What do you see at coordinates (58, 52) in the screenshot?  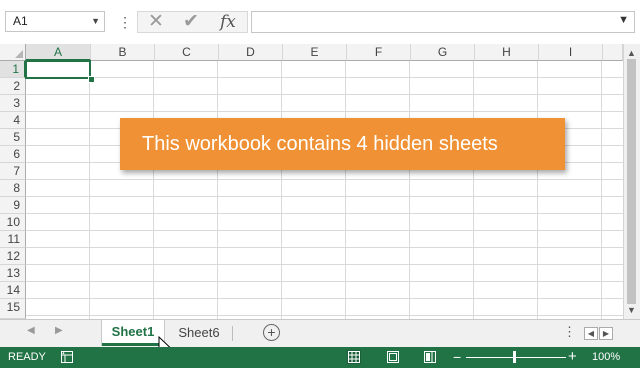 I see `column-header-a: A` at bounding box center [58, 52].